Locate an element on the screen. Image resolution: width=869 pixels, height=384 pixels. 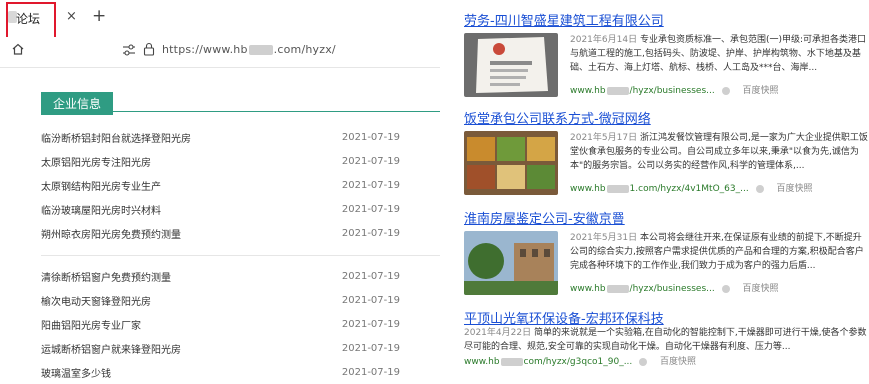
list-item: 玻璃温室多少钱 2021-07-19 is located at coordinates (240, 372).